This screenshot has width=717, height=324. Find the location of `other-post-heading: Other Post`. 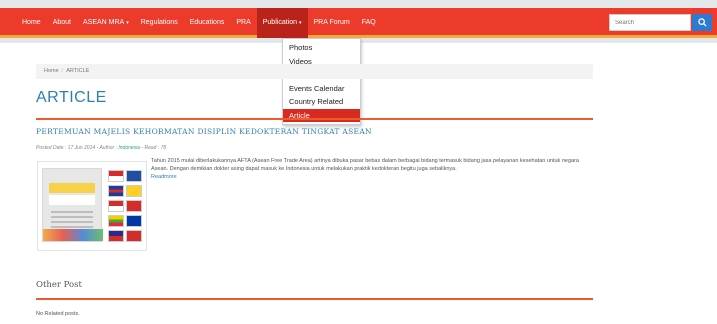

other-post-heading: Other Post is located at coordinates (59, 285).